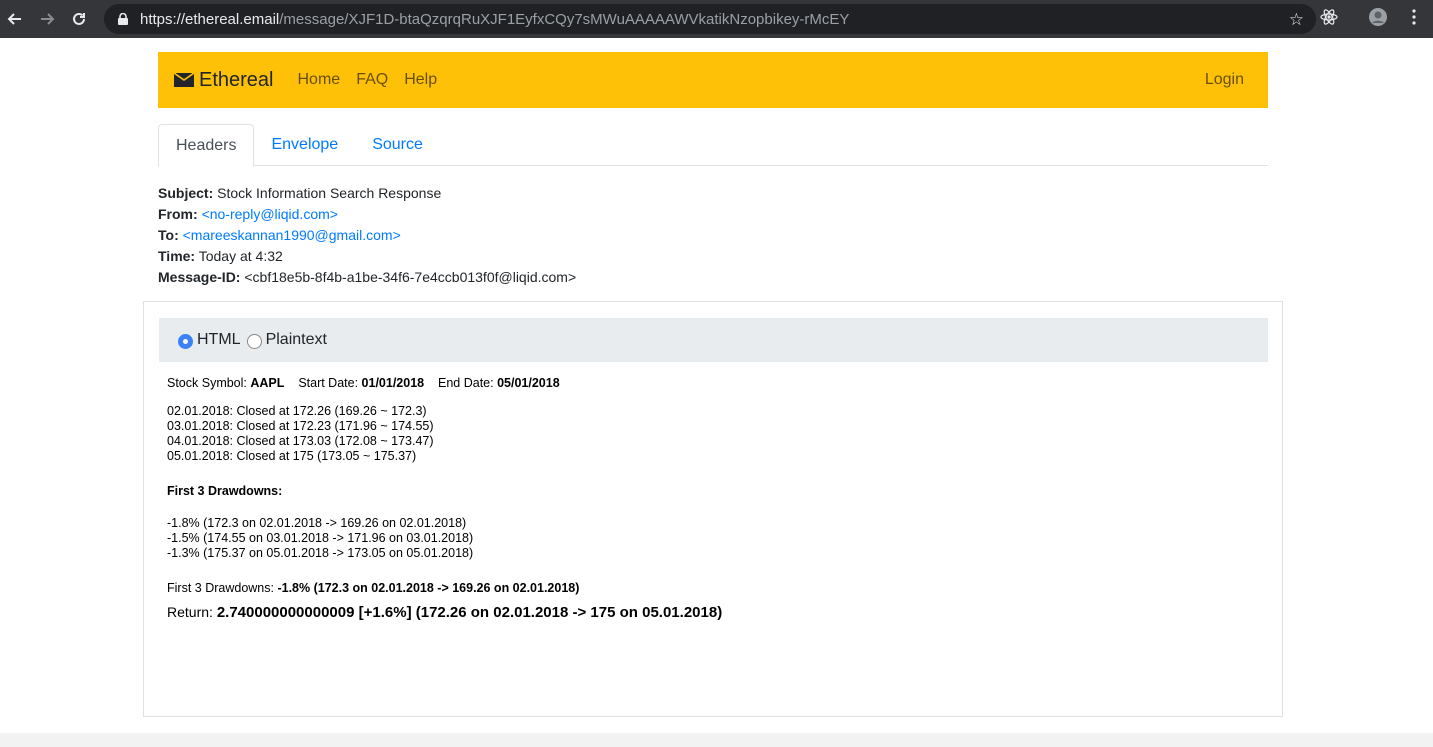  What do you see at coordinates (177, 256) in the screenshot?
I see `time-label: Time:` at bounding box center [177, 256].